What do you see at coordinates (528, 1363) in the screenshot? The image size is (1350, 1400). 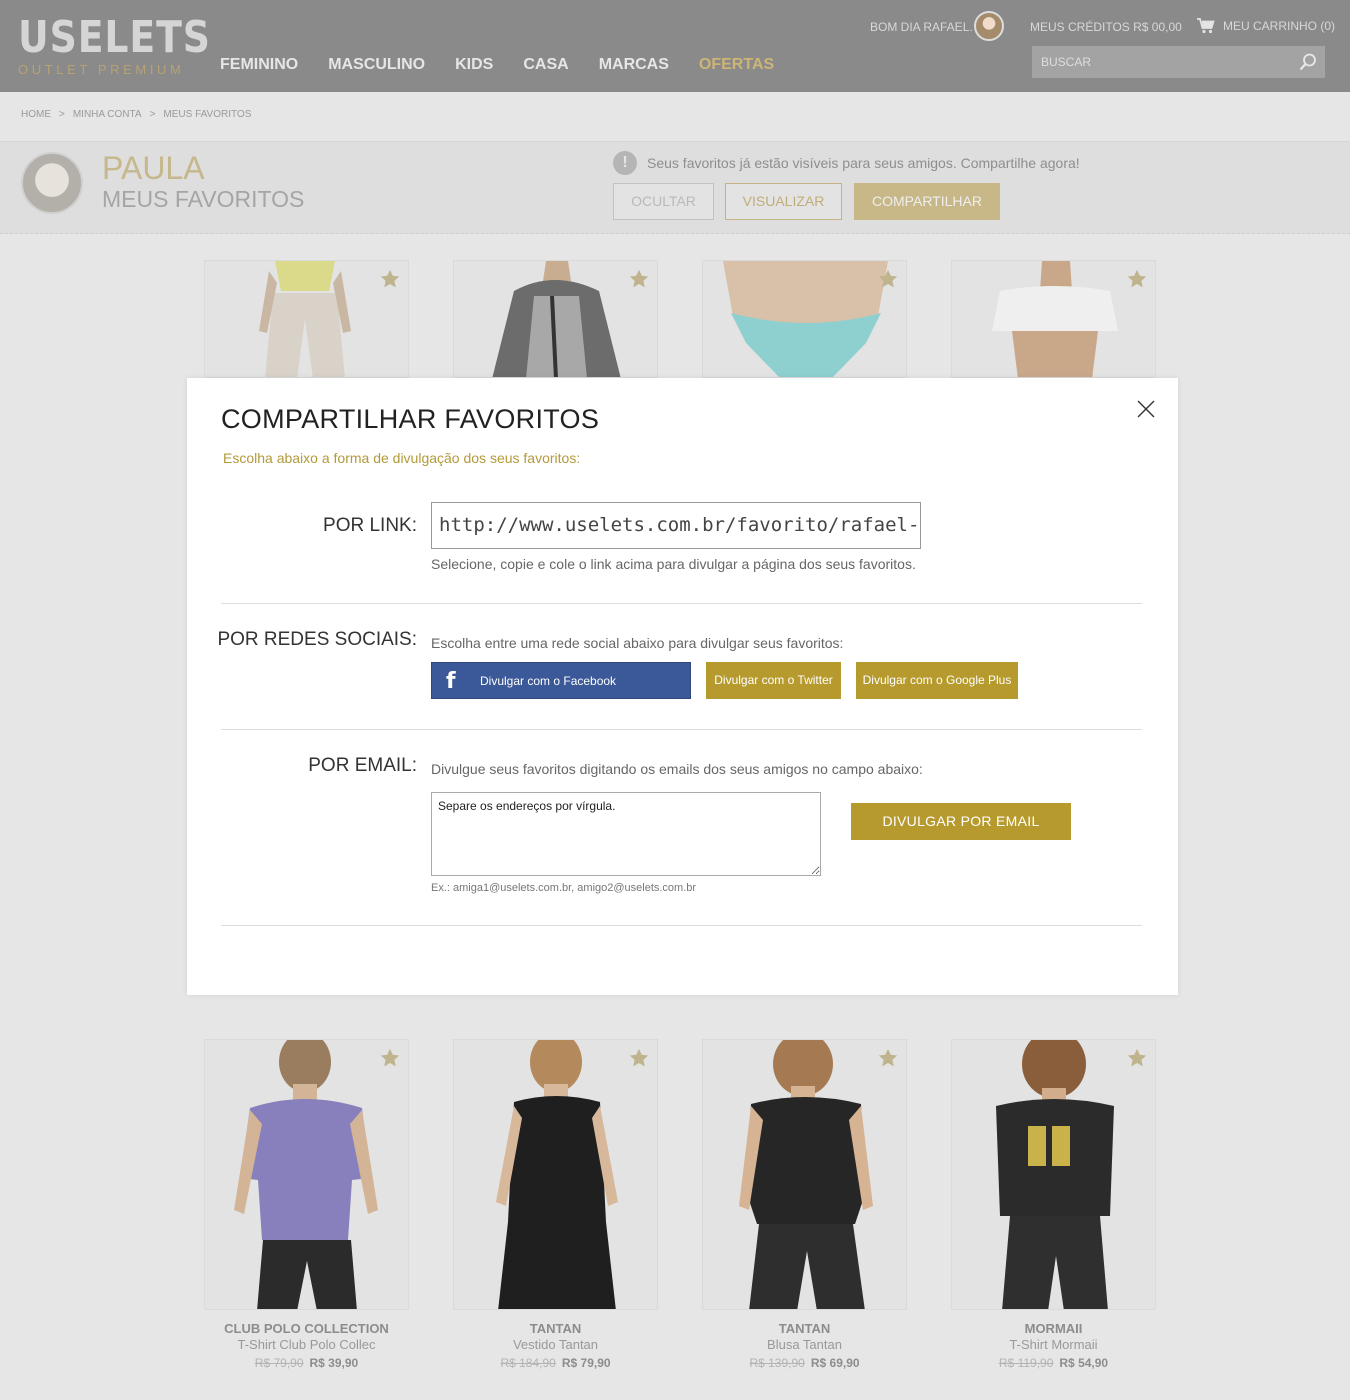 I see `old-price: R$ 184,90` at bounding box center [528, 1363].